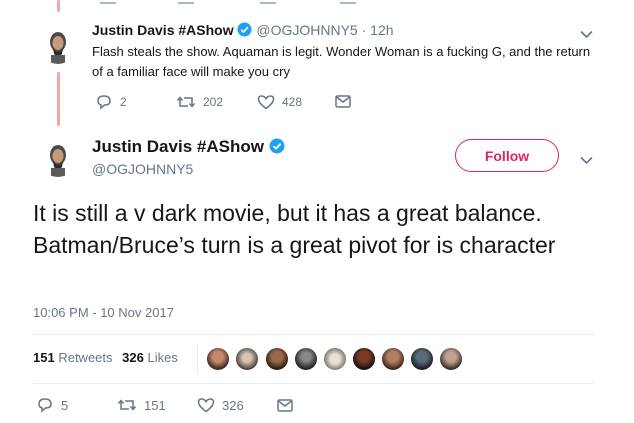 The image size is (634, 423). I want to click on thread-line-top, so click(58, 6).